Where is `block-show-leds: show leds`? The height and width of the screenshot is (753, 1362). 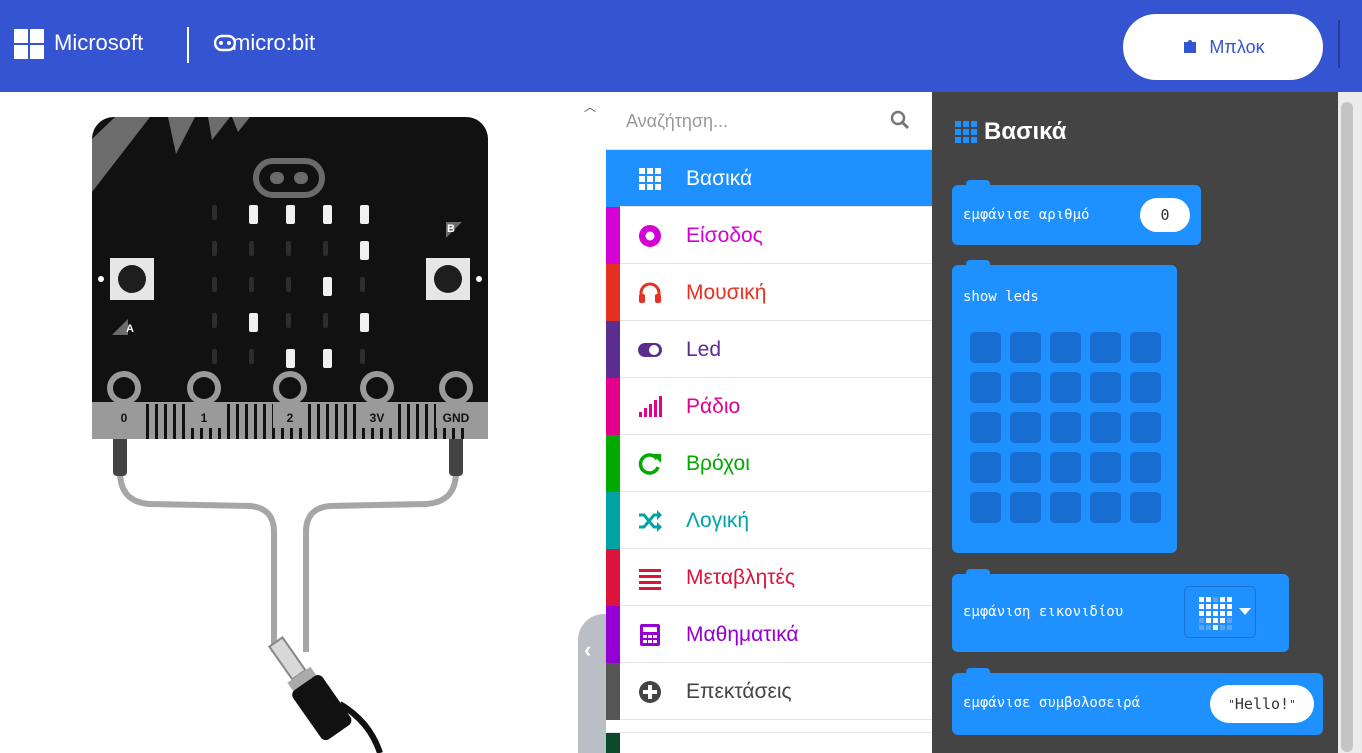 block-show-leds: show leds is located at coordinates (1064, 406).